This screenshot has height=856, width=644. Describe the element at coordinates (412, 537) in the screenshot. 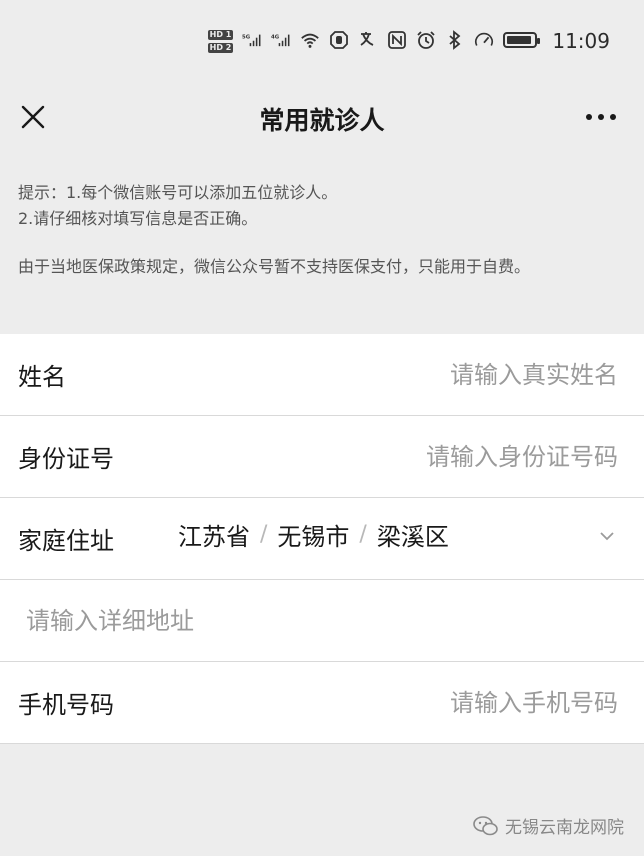

I see `district-value: 梁溪区` at that location.